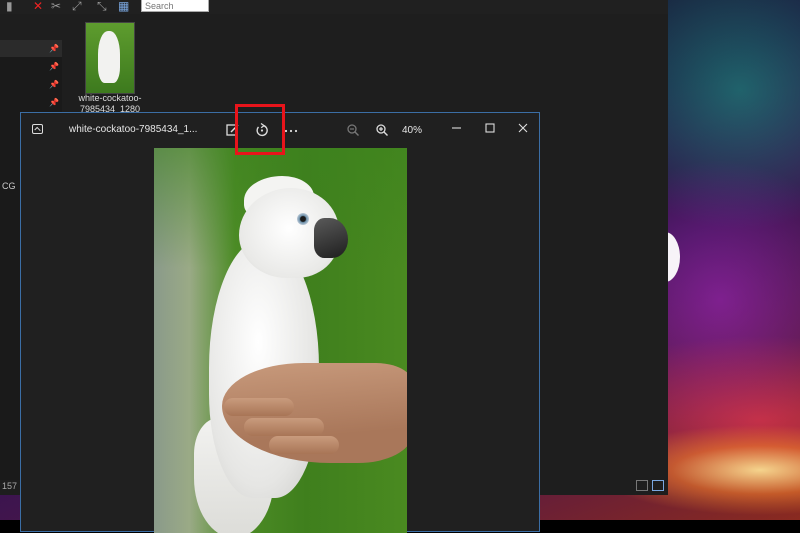 Image resolution: width=800 pixels, height=533 pixels. What do you see at coordinates (124, 6) in the screenshot?
I see `view-grid-icon: ▦` at bounding box center [124, 6].